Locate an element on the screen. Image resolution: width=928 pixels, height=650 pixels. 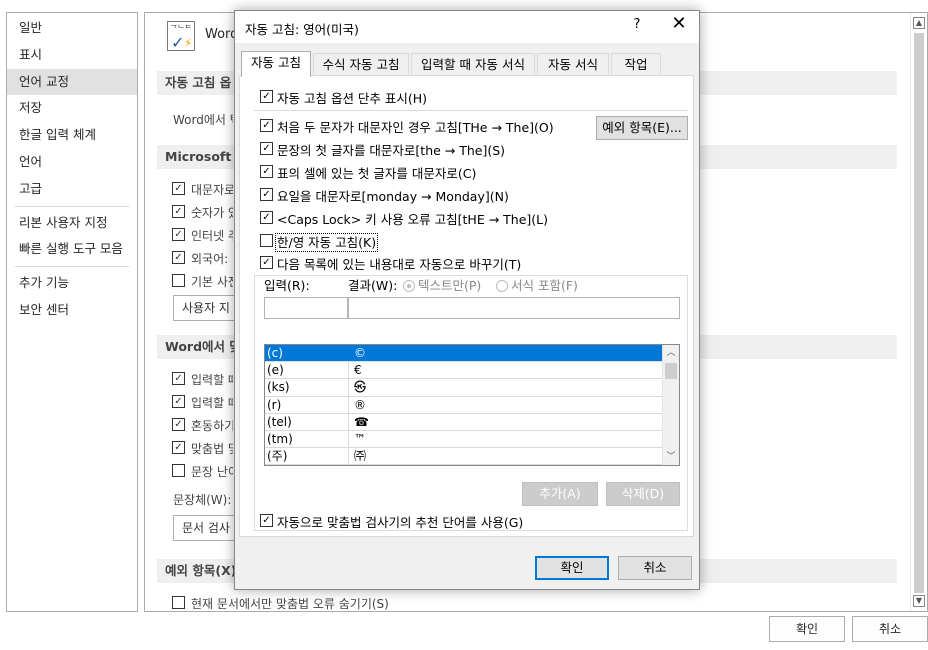
autocorrect-entries-list: (c) © (e) € (ks) ㉿ (r) ® (tel) ☎ (tm) ™ is located at coordinates (472, 405).